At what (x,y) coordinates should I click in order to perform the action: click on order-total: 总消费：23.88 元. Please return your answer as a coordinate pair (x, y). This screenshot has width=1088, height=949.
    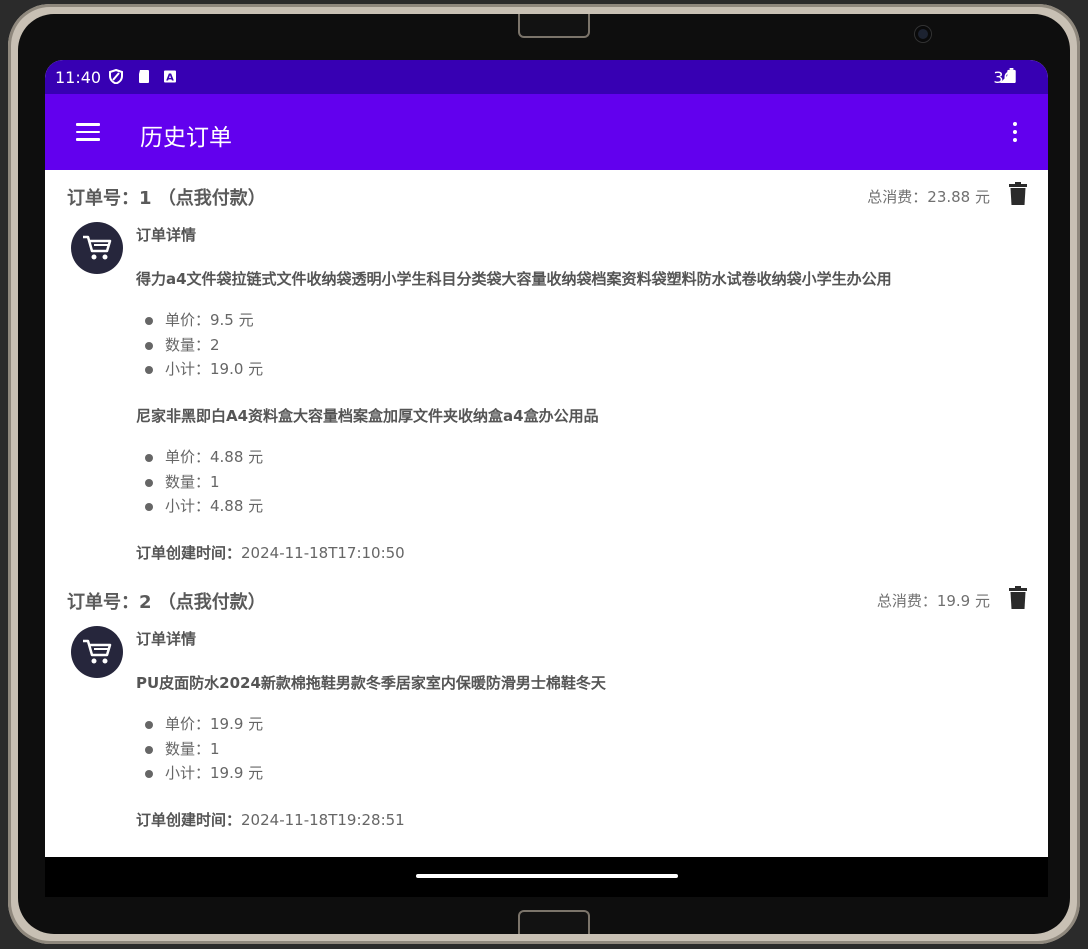
    Looking at the image, I should click on (928, 197).